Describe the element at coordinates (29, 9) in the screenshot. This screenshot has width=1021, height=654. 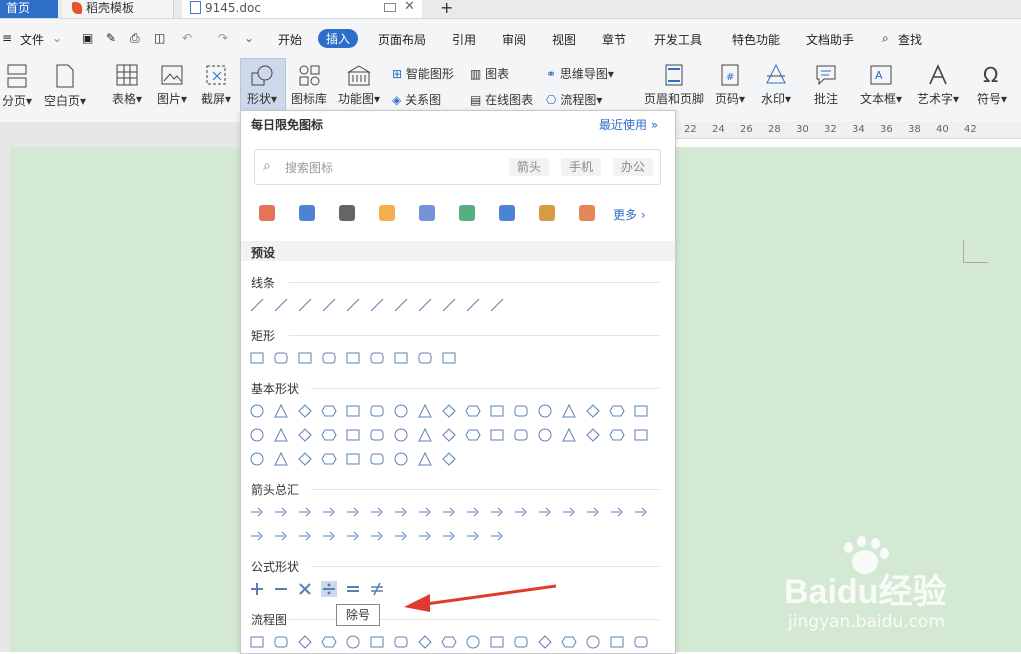
I see `tab-home: 首页` at that location.